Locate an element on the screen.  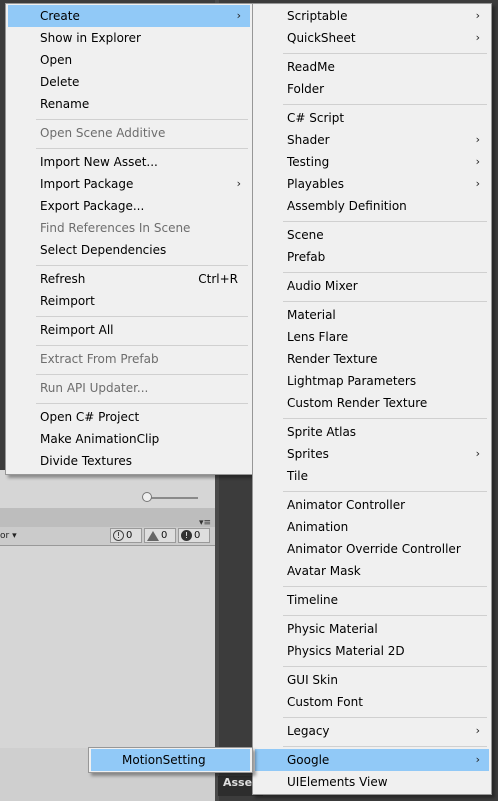
menu-item-animator-override-controller: Animator Override Controller is located at coordinates (372, 549).